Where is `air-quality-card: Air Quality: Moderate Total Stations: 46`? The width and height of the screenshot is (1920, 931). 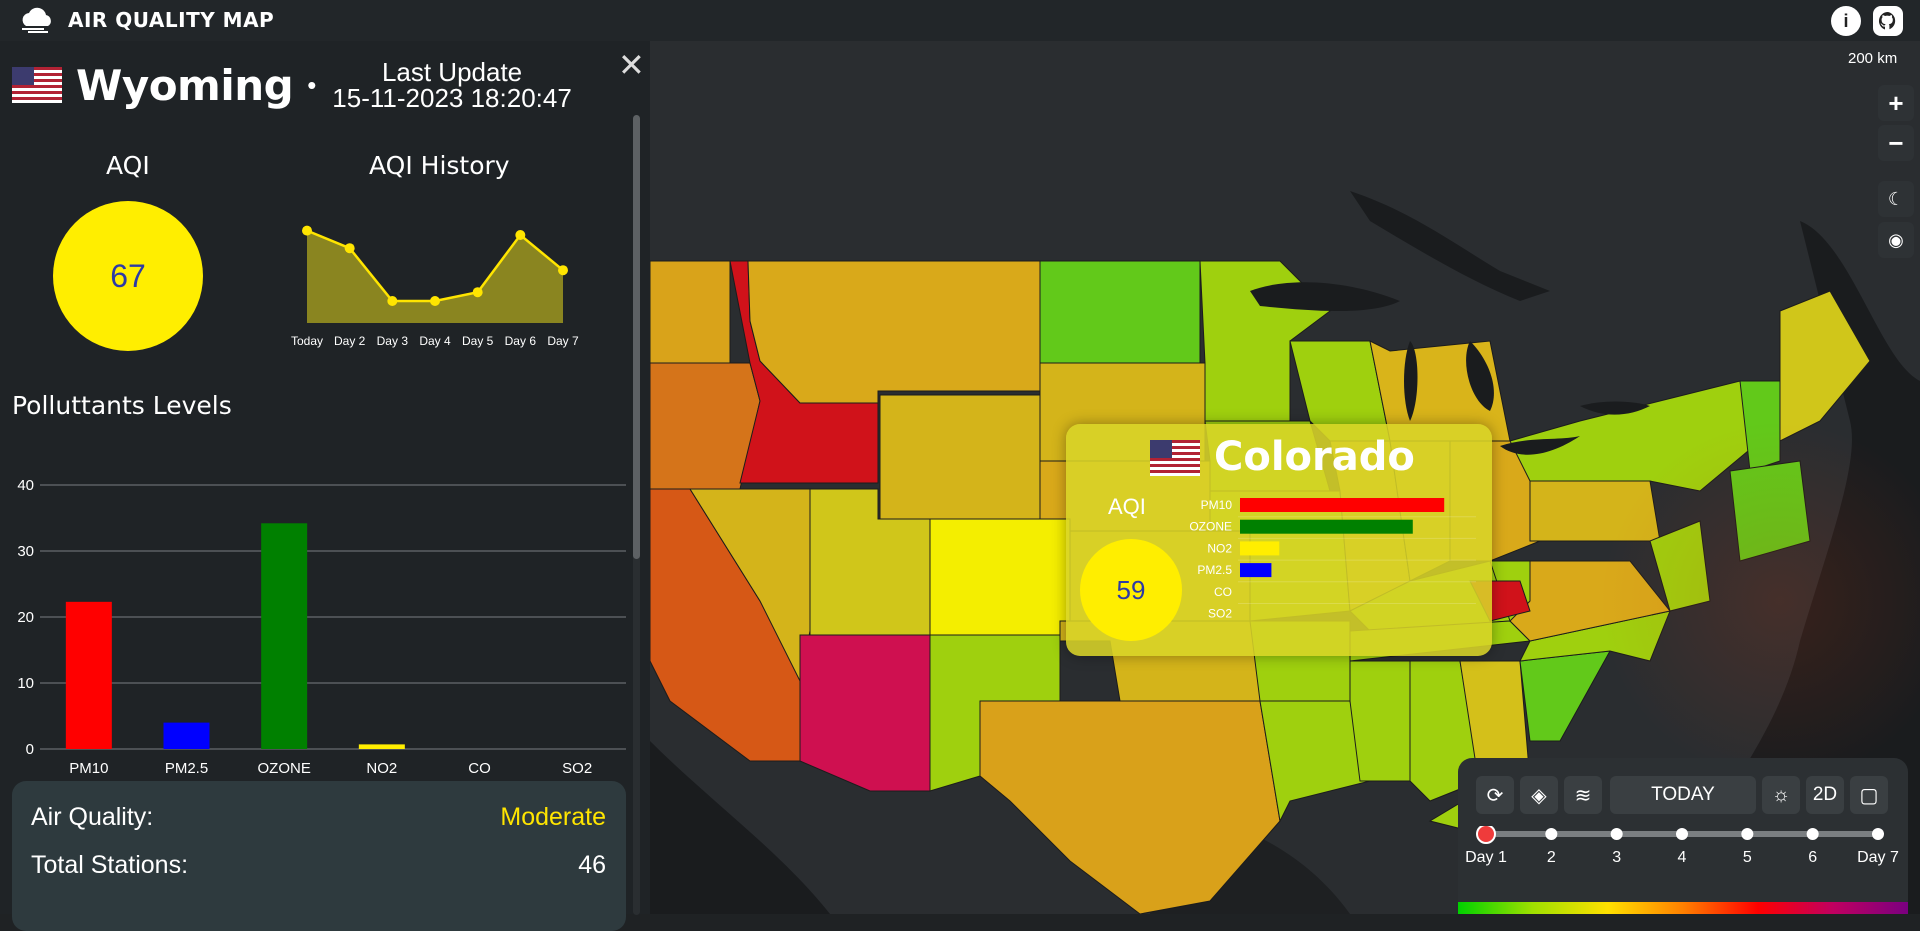
air-quality-card: Air Quality: Moderate Total Stations: 46 is located at coordinates (319, 856).